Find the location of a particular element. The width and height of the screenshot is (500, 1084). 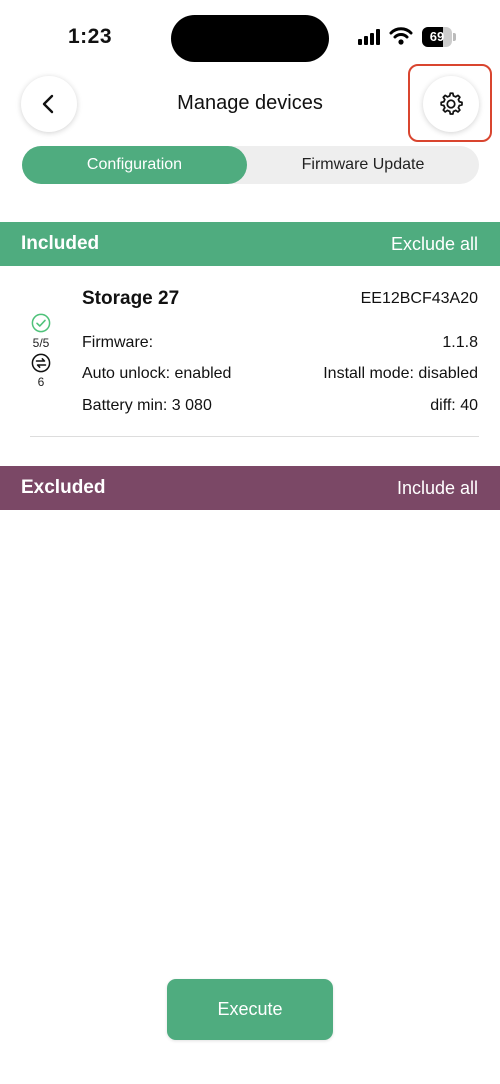

sync-count: 6 is located at coordinates (41, 382).